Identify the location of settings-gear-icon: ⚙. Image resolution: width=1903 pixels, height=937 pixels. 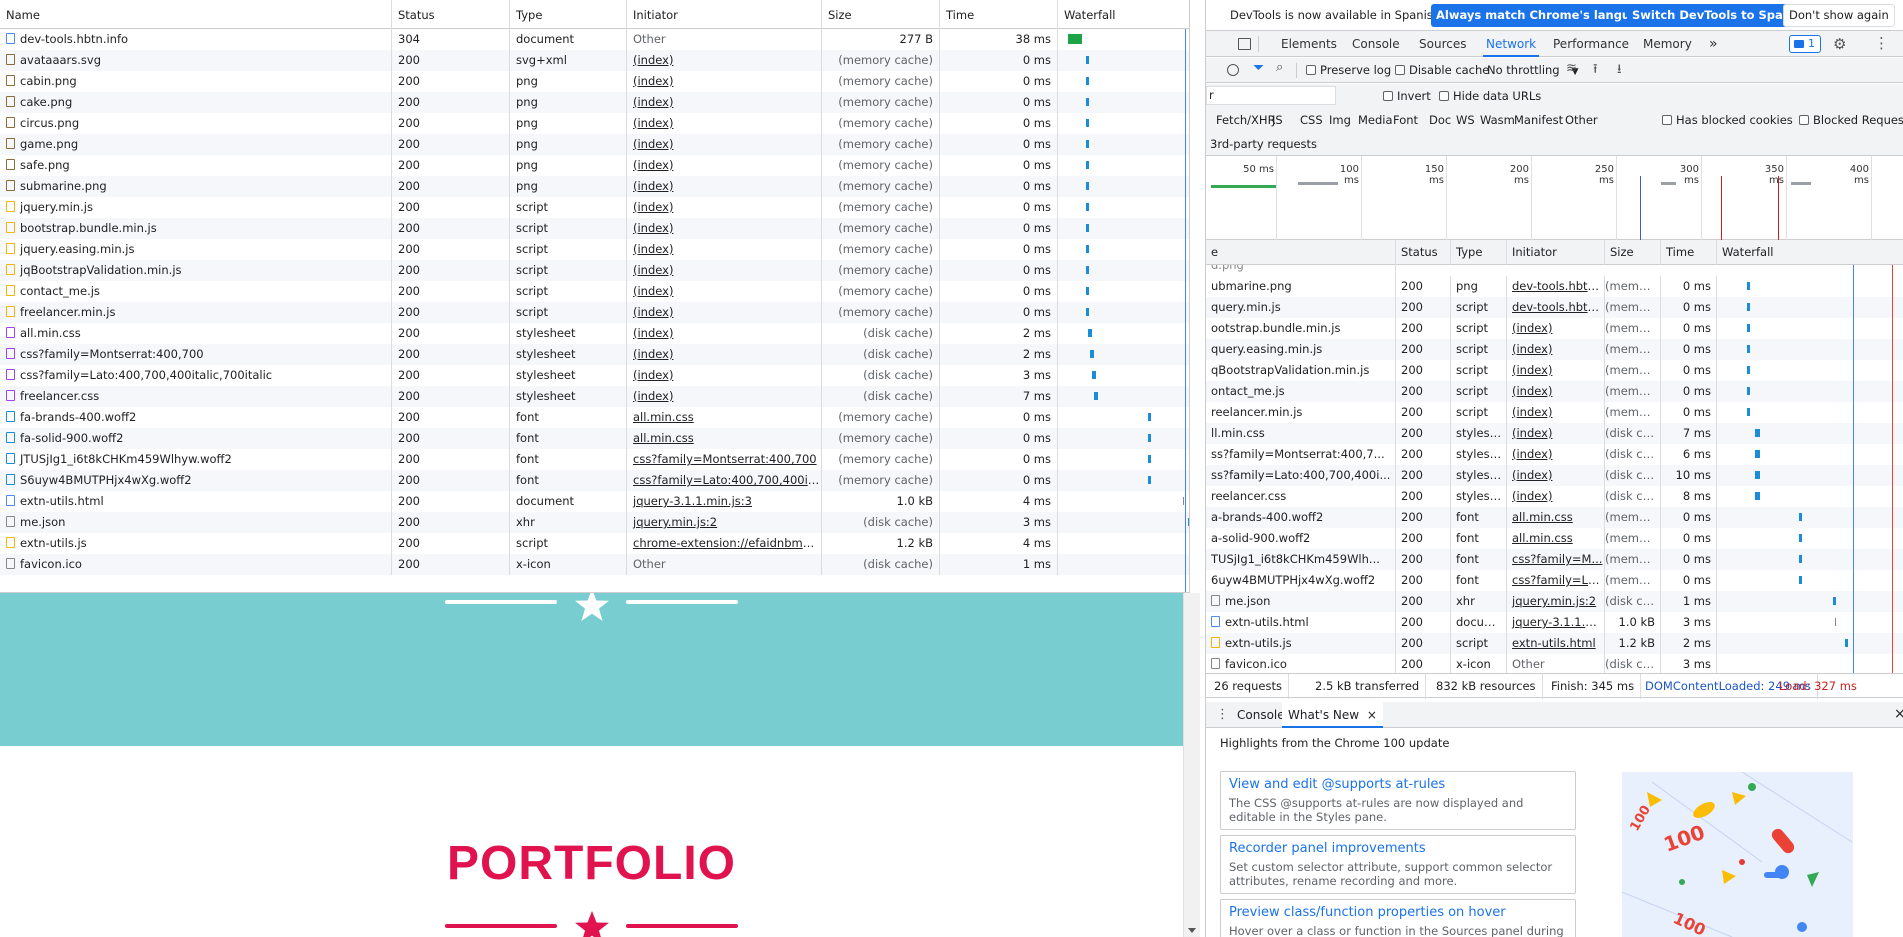
(1839, 44).